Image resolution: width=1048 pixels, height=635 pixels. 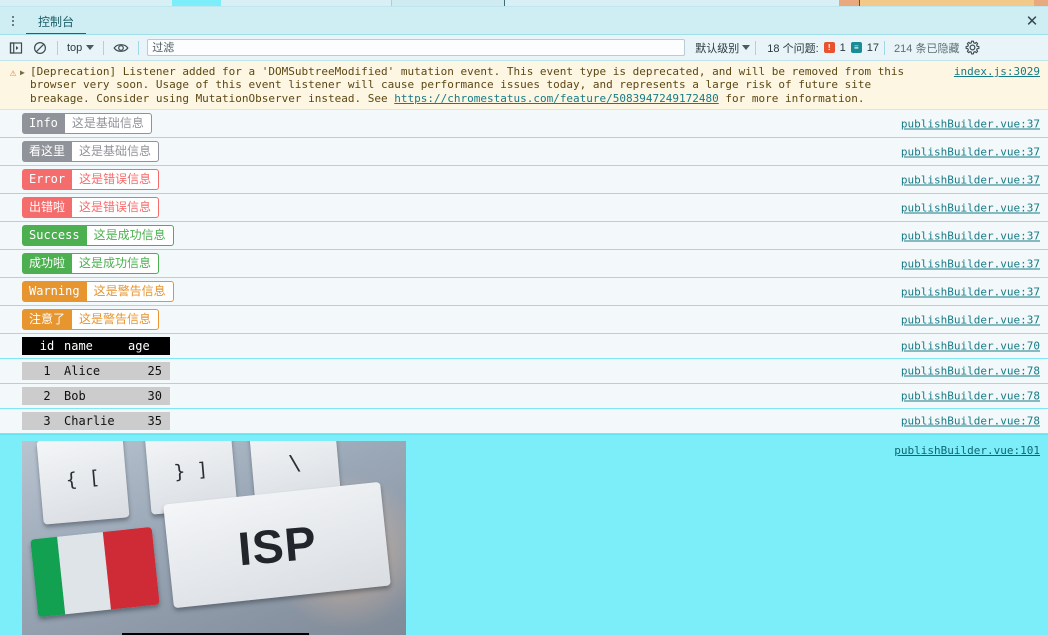 I want to click on table-header-id: id, so click(x=47, y=346).